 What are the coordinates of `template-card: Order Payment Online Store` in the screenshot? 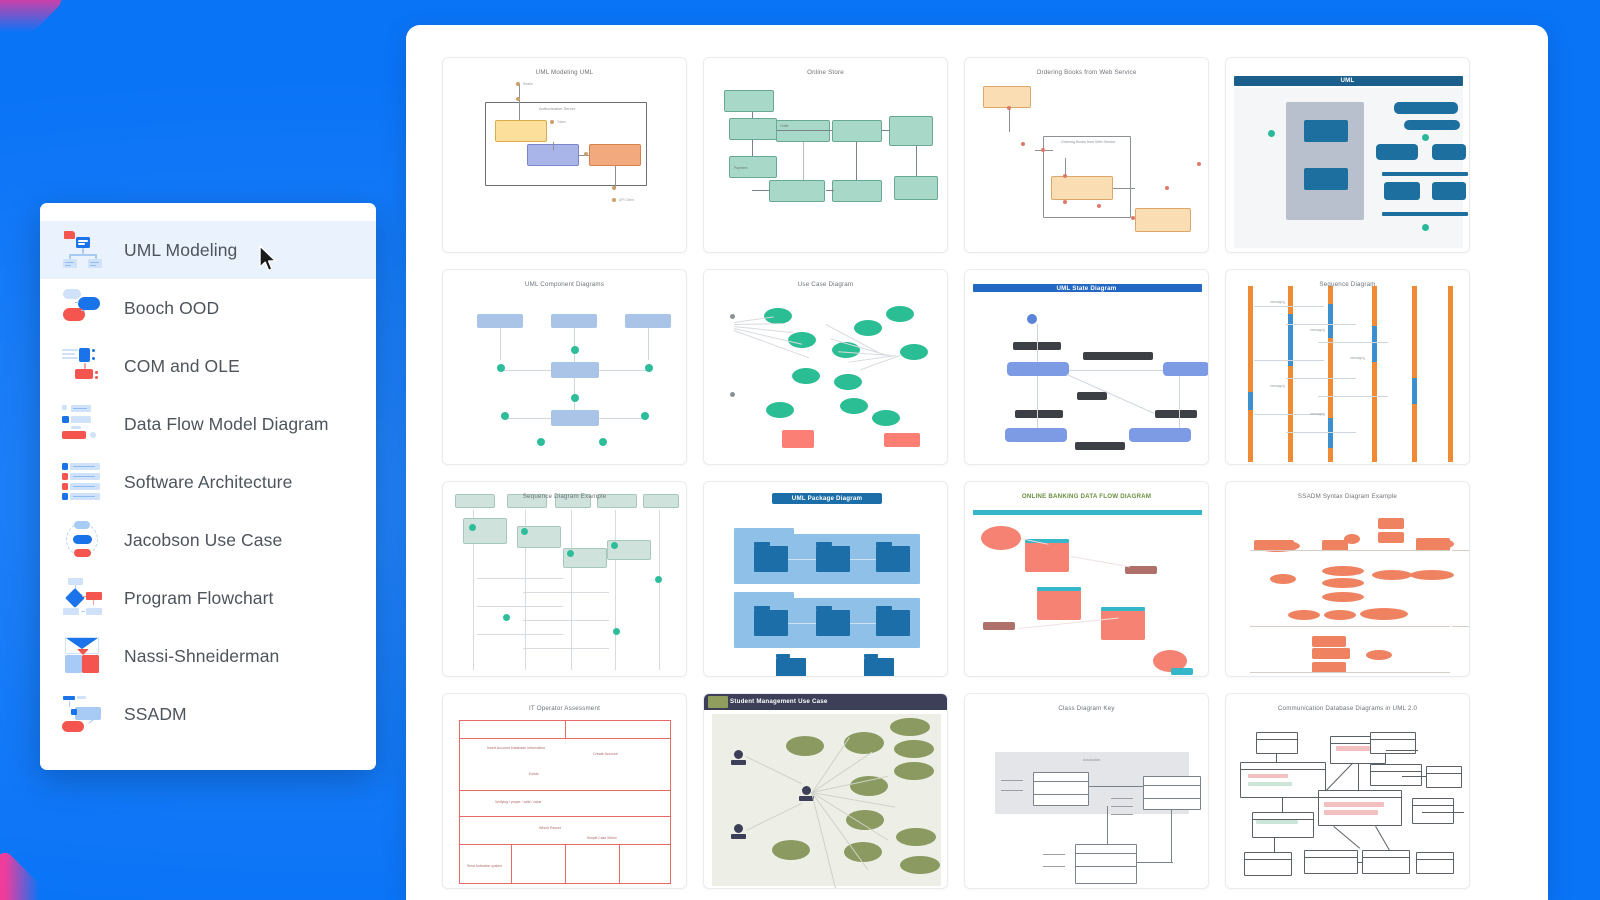 It's located at (825, 155).